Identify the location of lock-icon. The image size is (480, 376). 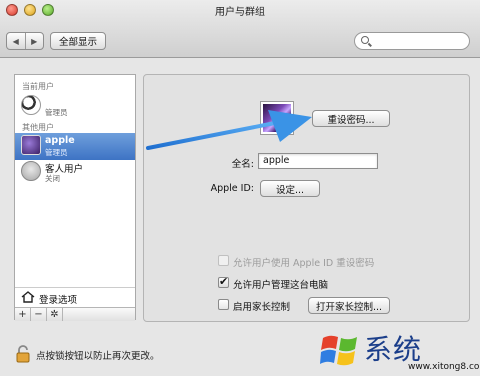
(23, 354).